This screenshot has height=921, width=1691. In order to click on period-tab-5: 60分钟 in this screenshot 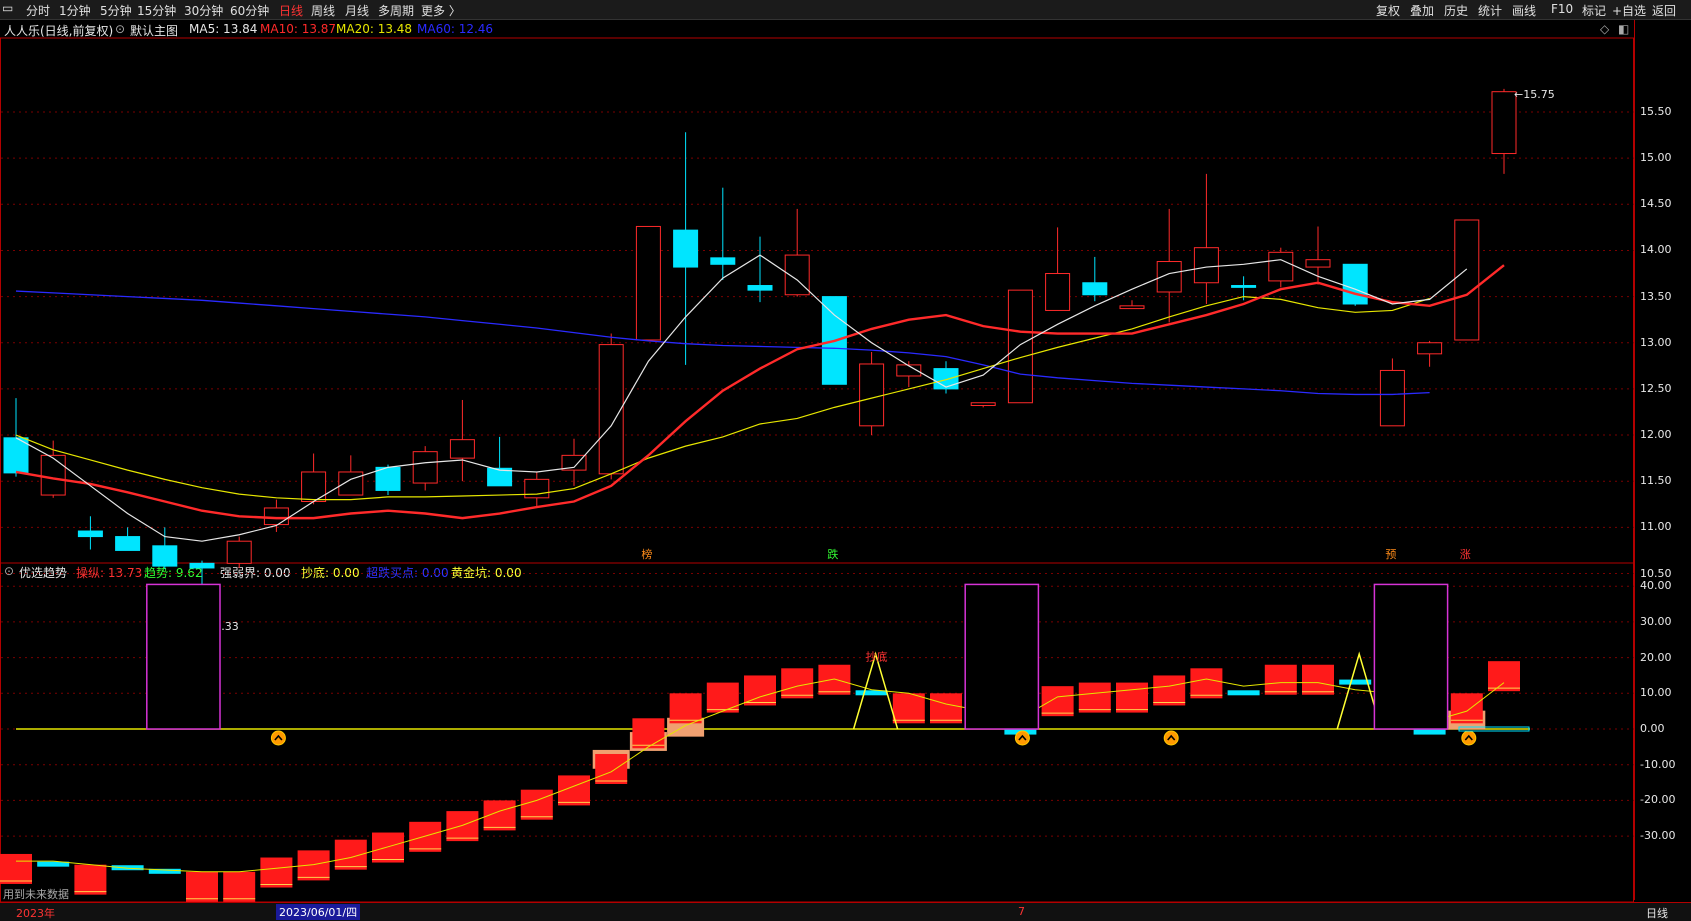, I will do `click(249, 10)`.